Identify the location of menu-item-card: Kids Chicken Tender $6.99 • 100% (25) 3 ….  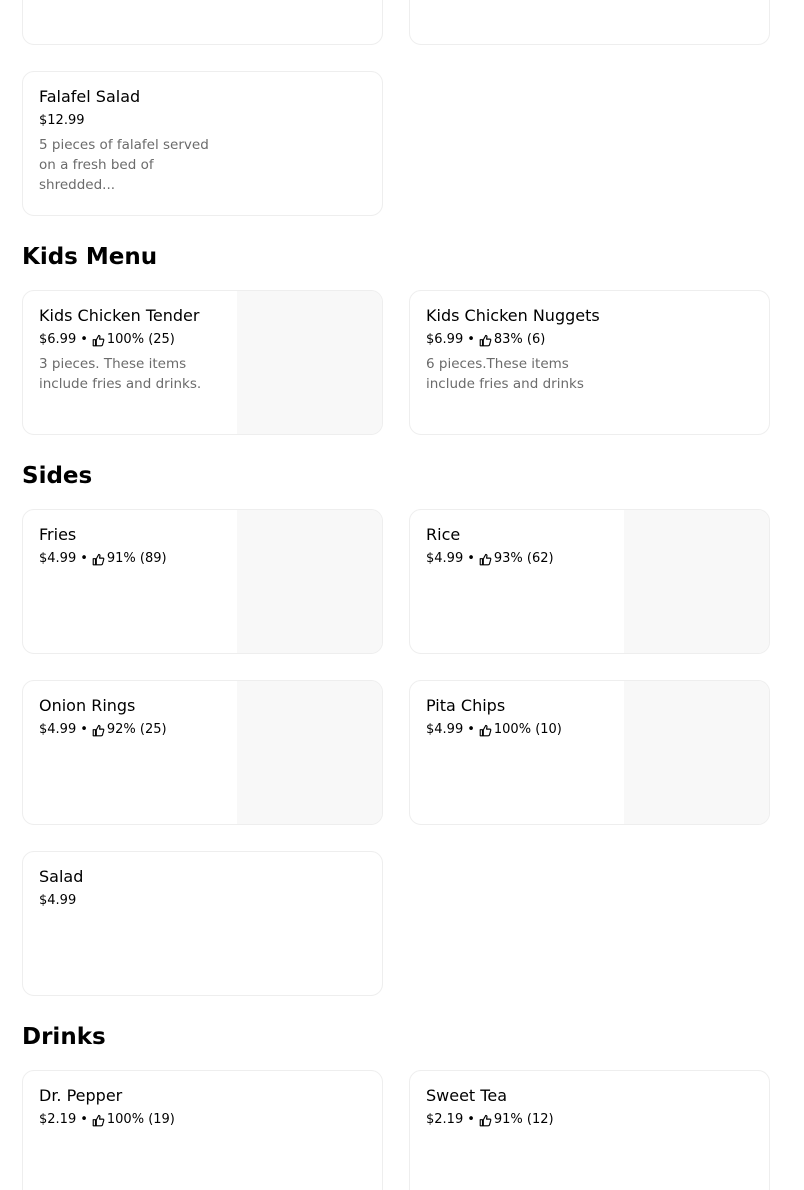
(202, 362).